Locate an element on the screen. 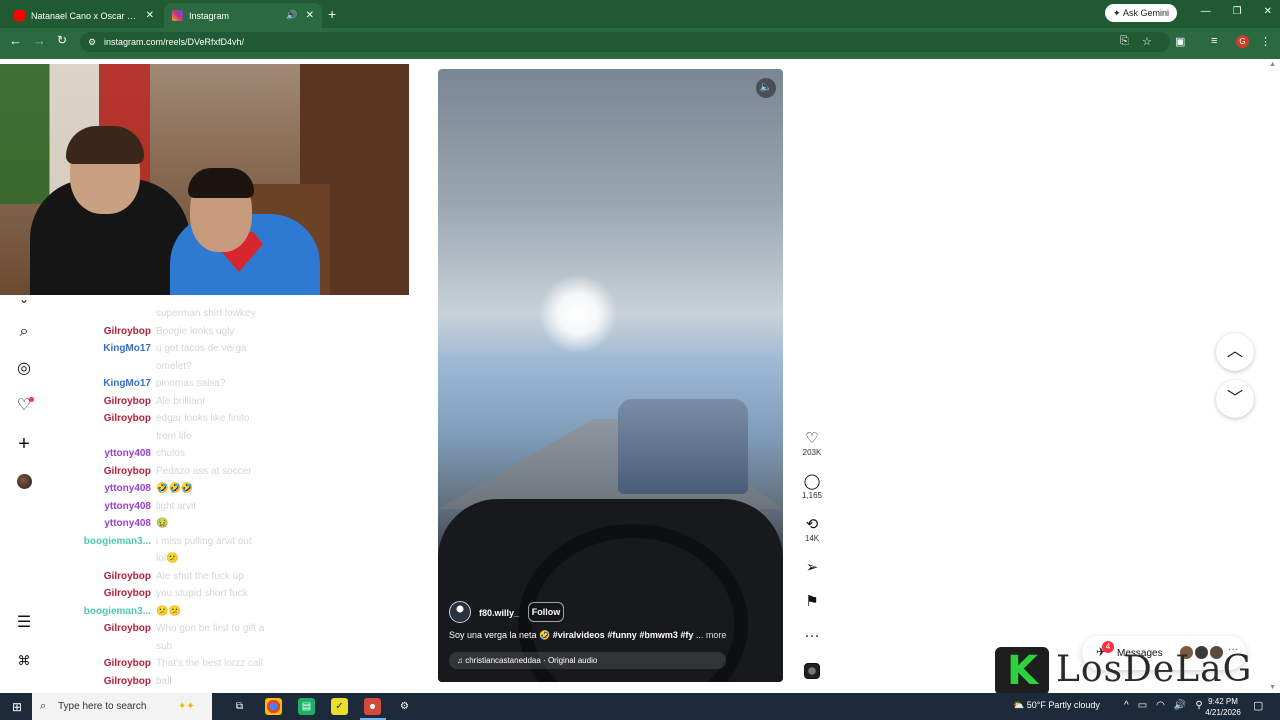 Image resolution: width=1280 pixels, height=720 pixels. more-dots-icon: ··· is located at coordinates (812, 636).